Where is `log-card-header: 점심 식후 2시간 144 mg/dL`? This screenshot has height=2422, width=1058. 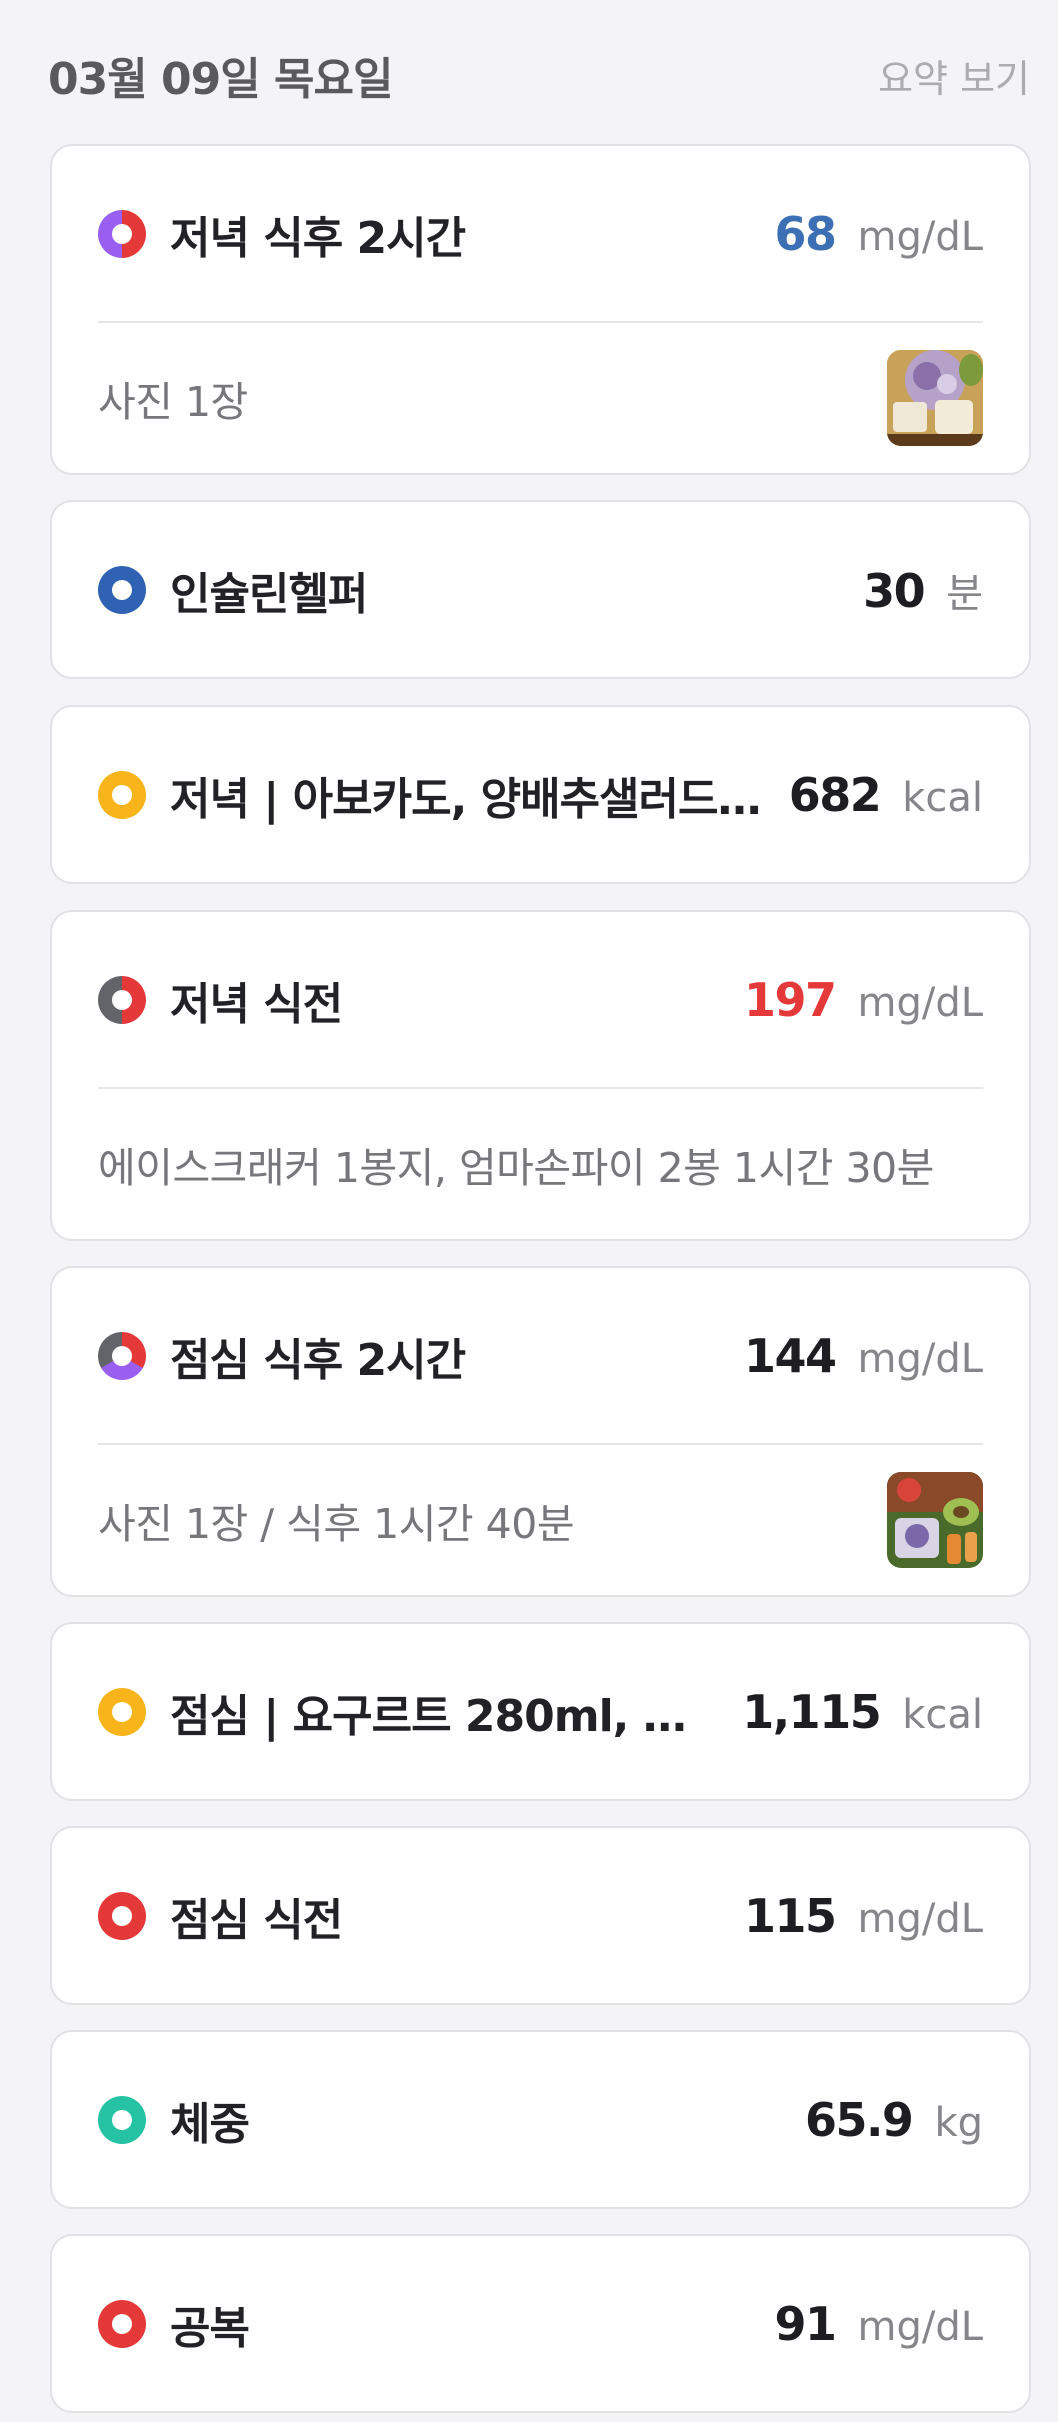
log-card-header: 점심 식후 2시간 144 mg/dL is located at coordinates (540, 1355).